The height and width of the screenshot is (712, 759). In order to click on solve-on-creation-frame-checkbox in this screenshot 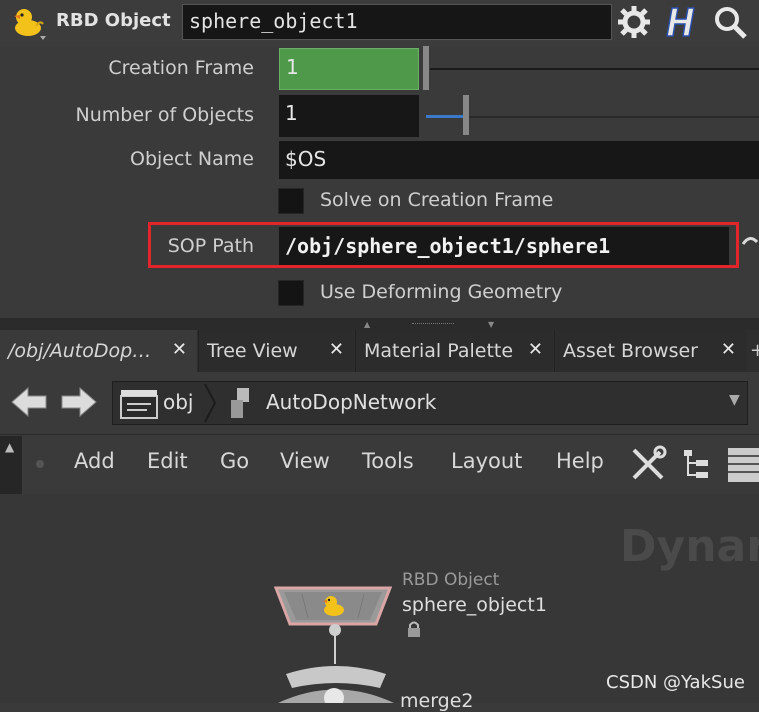, I will do `click(291, 201)`.